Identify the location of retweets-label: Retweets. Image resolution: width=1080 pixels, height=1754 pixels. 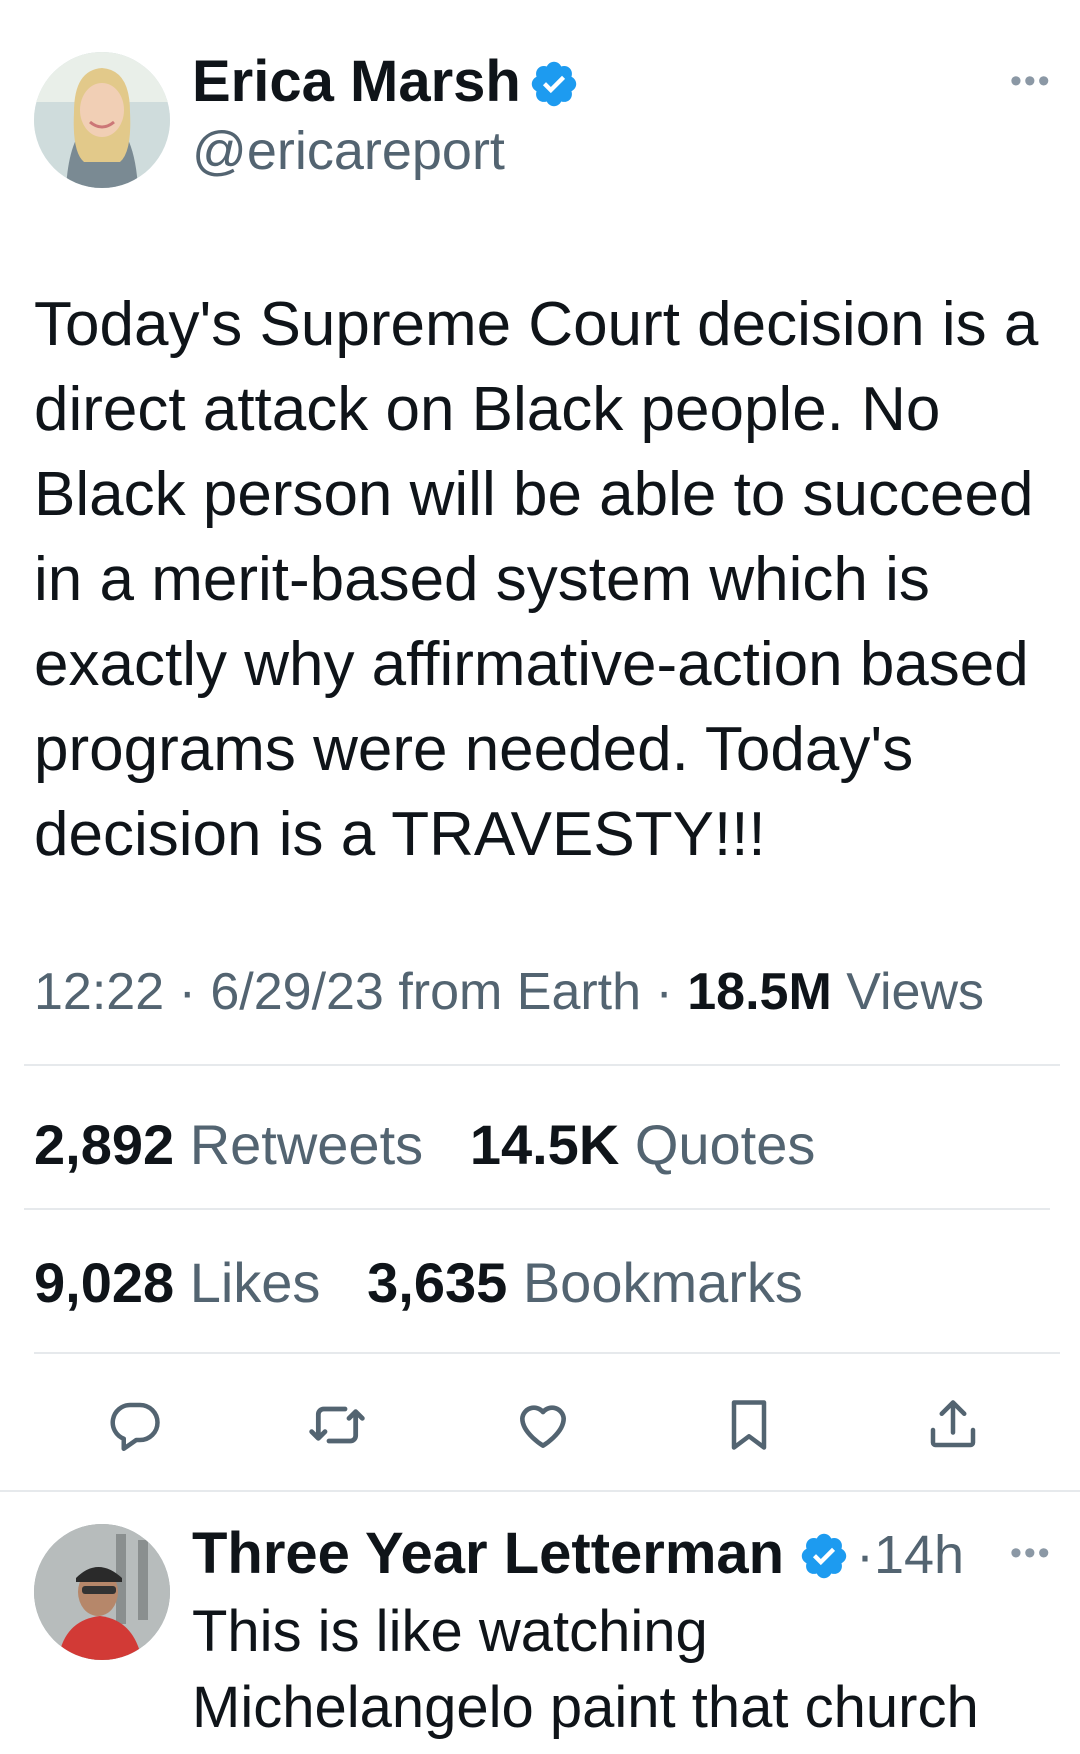
(306, 1144).